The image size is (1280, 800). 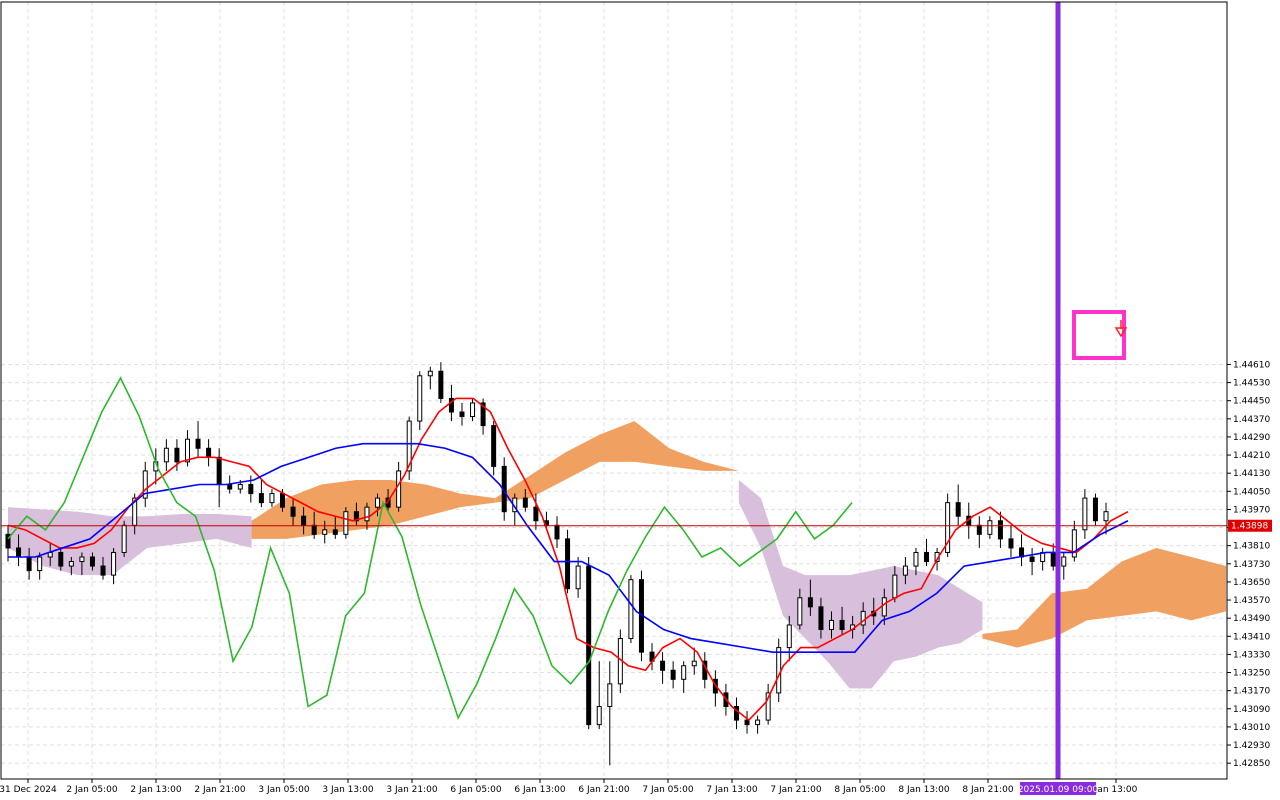 I want to click on y-tick-label: 1.43330, so click(x=1251, y=655).